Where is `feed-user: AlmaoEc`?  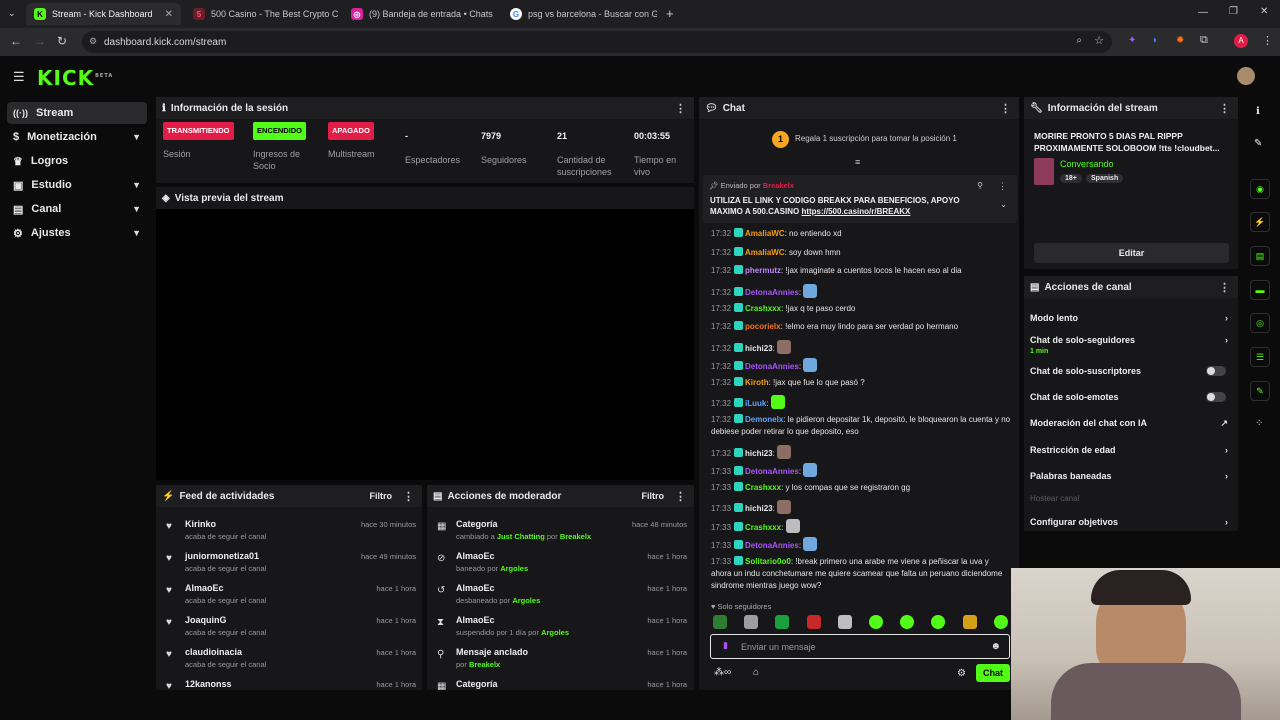
feed-user: AlmaoEc is located at coordinates (204, 588).